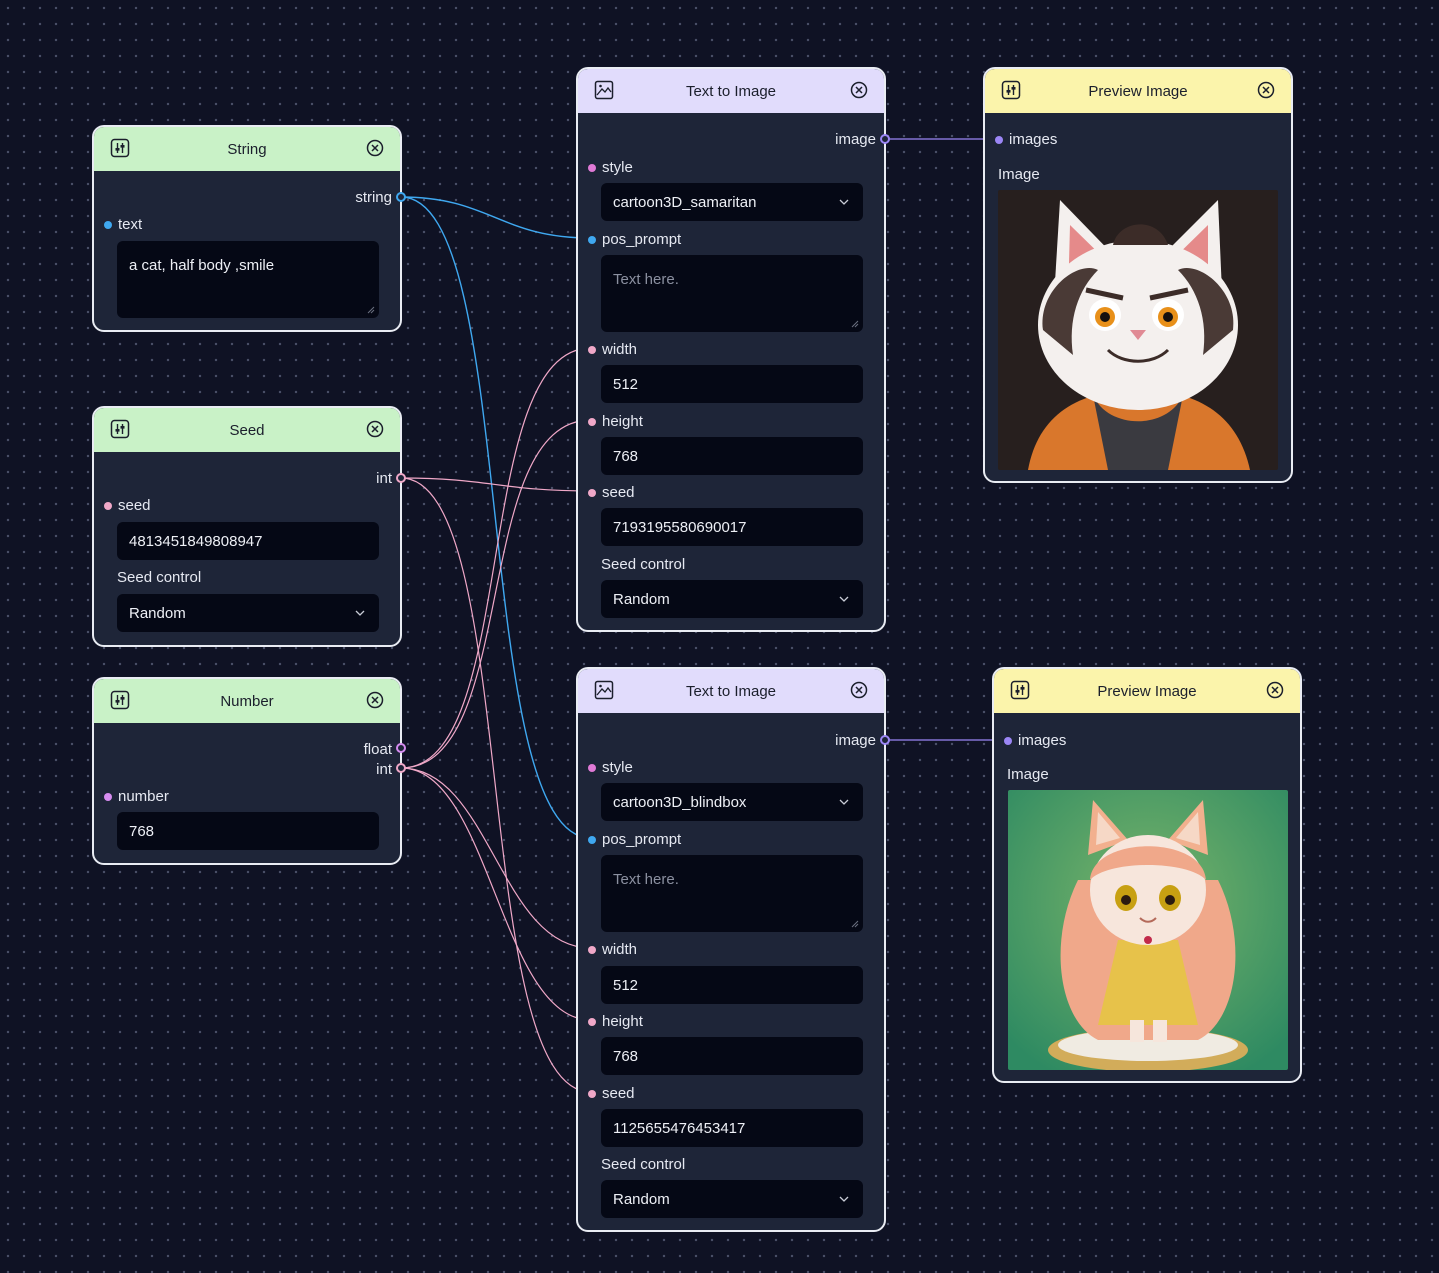 The height and width of the screenshot is (1273, 1439). Describe the element at coordinates (248, 541) in the screenshot. I see `seed-input: 4813451849808947` at that location.